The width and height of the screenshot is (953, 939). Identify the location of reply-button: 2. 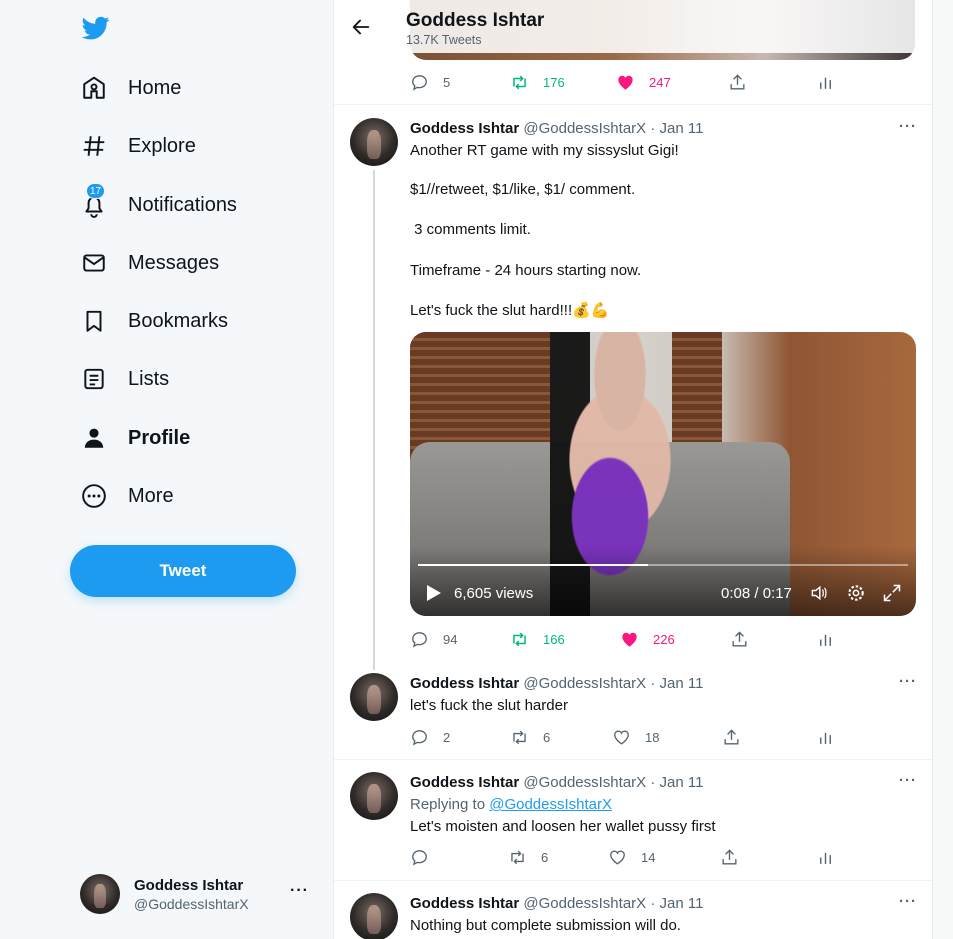
(430, 737).